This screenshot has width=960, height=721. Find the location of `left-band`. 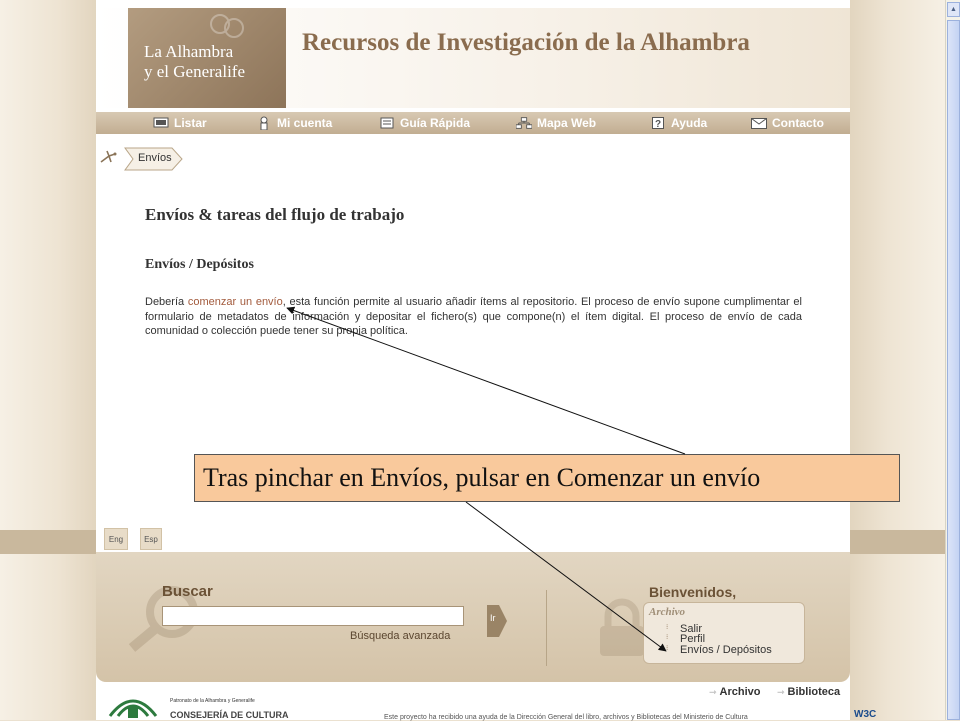

left-band is located at coordinates (48, 542).